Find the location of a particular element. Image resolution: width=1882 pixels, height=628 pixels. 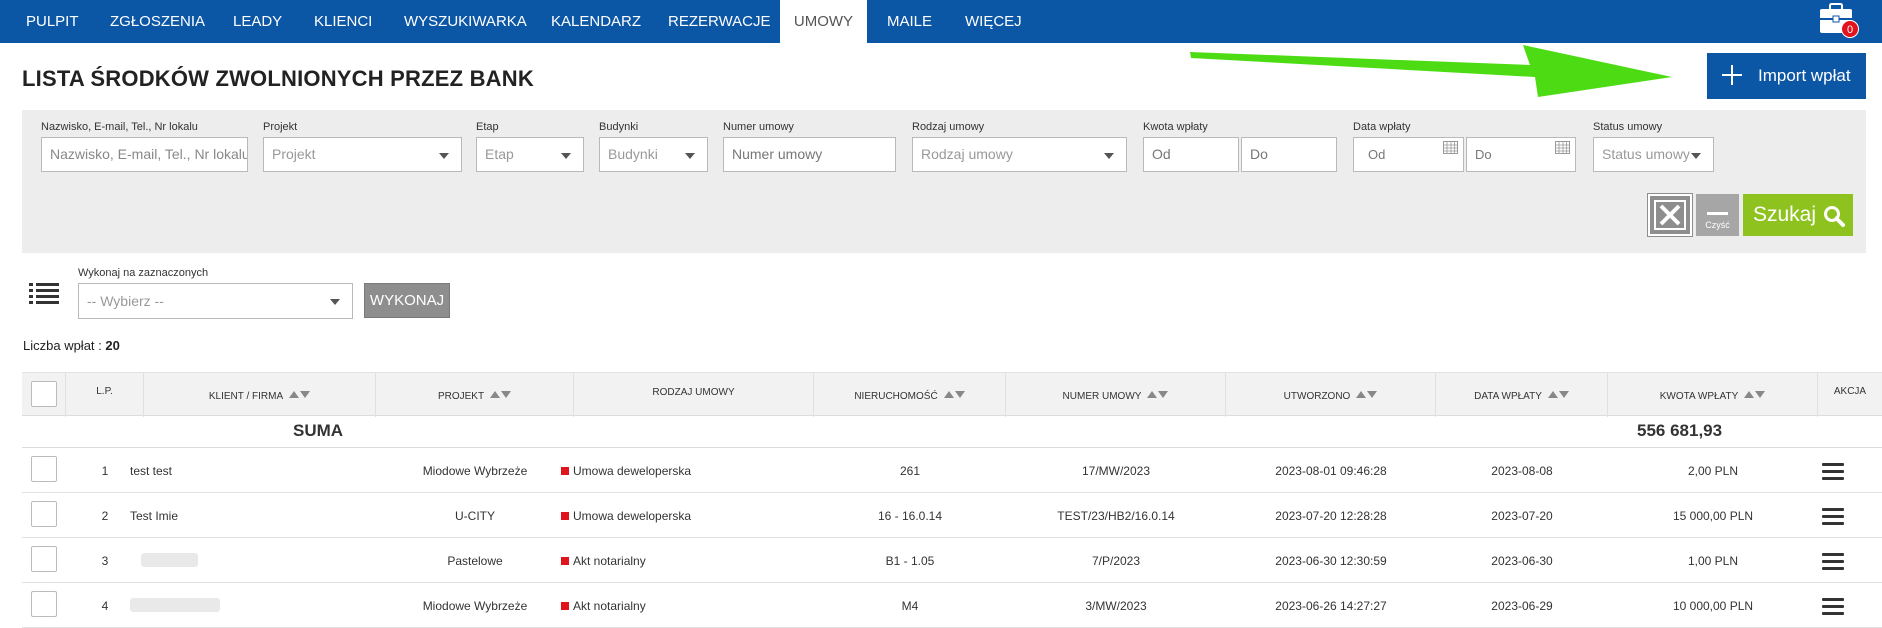

nav-item-kalendarz: KALENDARZ is located at coordinates (596, 21).